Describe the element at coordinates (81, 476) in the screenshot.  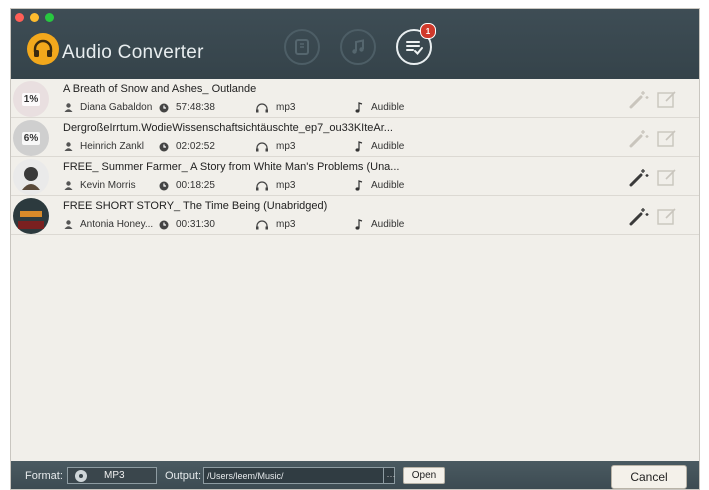
I see `mp3-format-icon` at that location.